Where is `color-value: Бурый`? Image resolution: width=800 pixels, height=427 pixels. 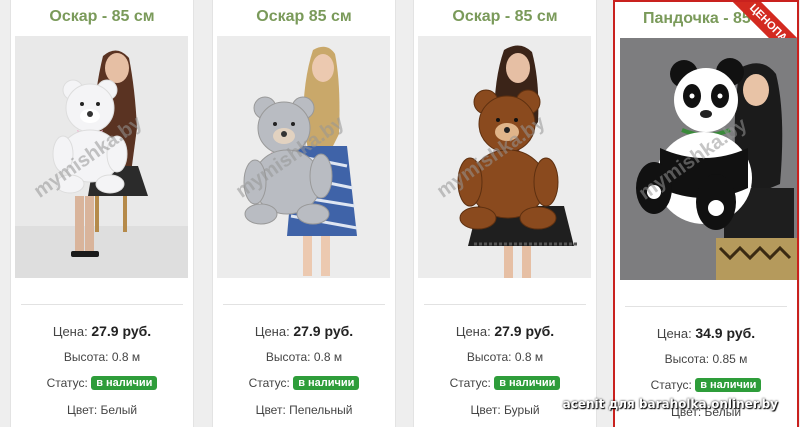 color-value: Бурый is located at coordinates (522, 410).